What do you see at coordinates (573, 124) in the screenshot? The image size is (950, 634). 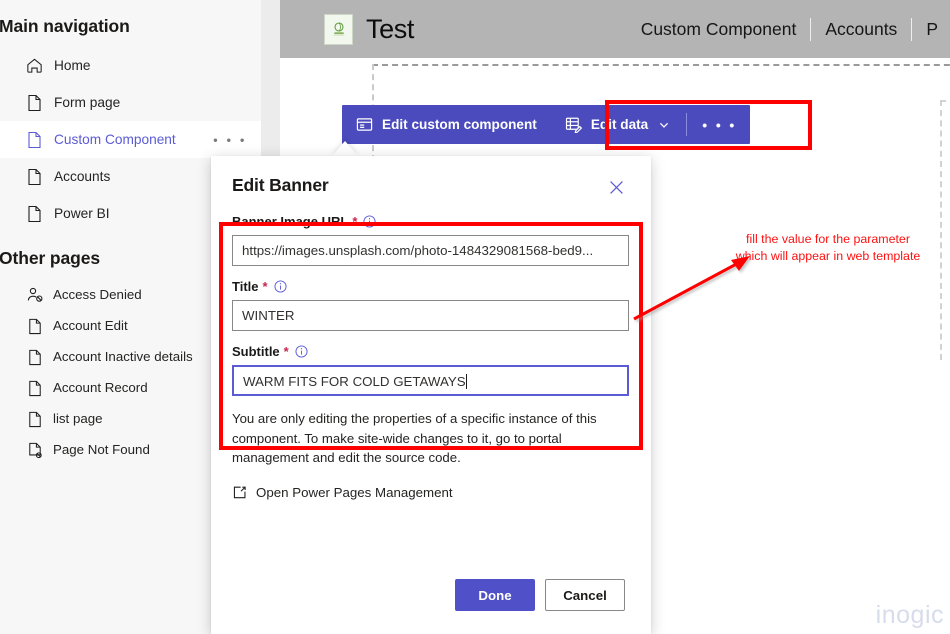 I see `edit-table-icon` at bounding box center [573, 124].